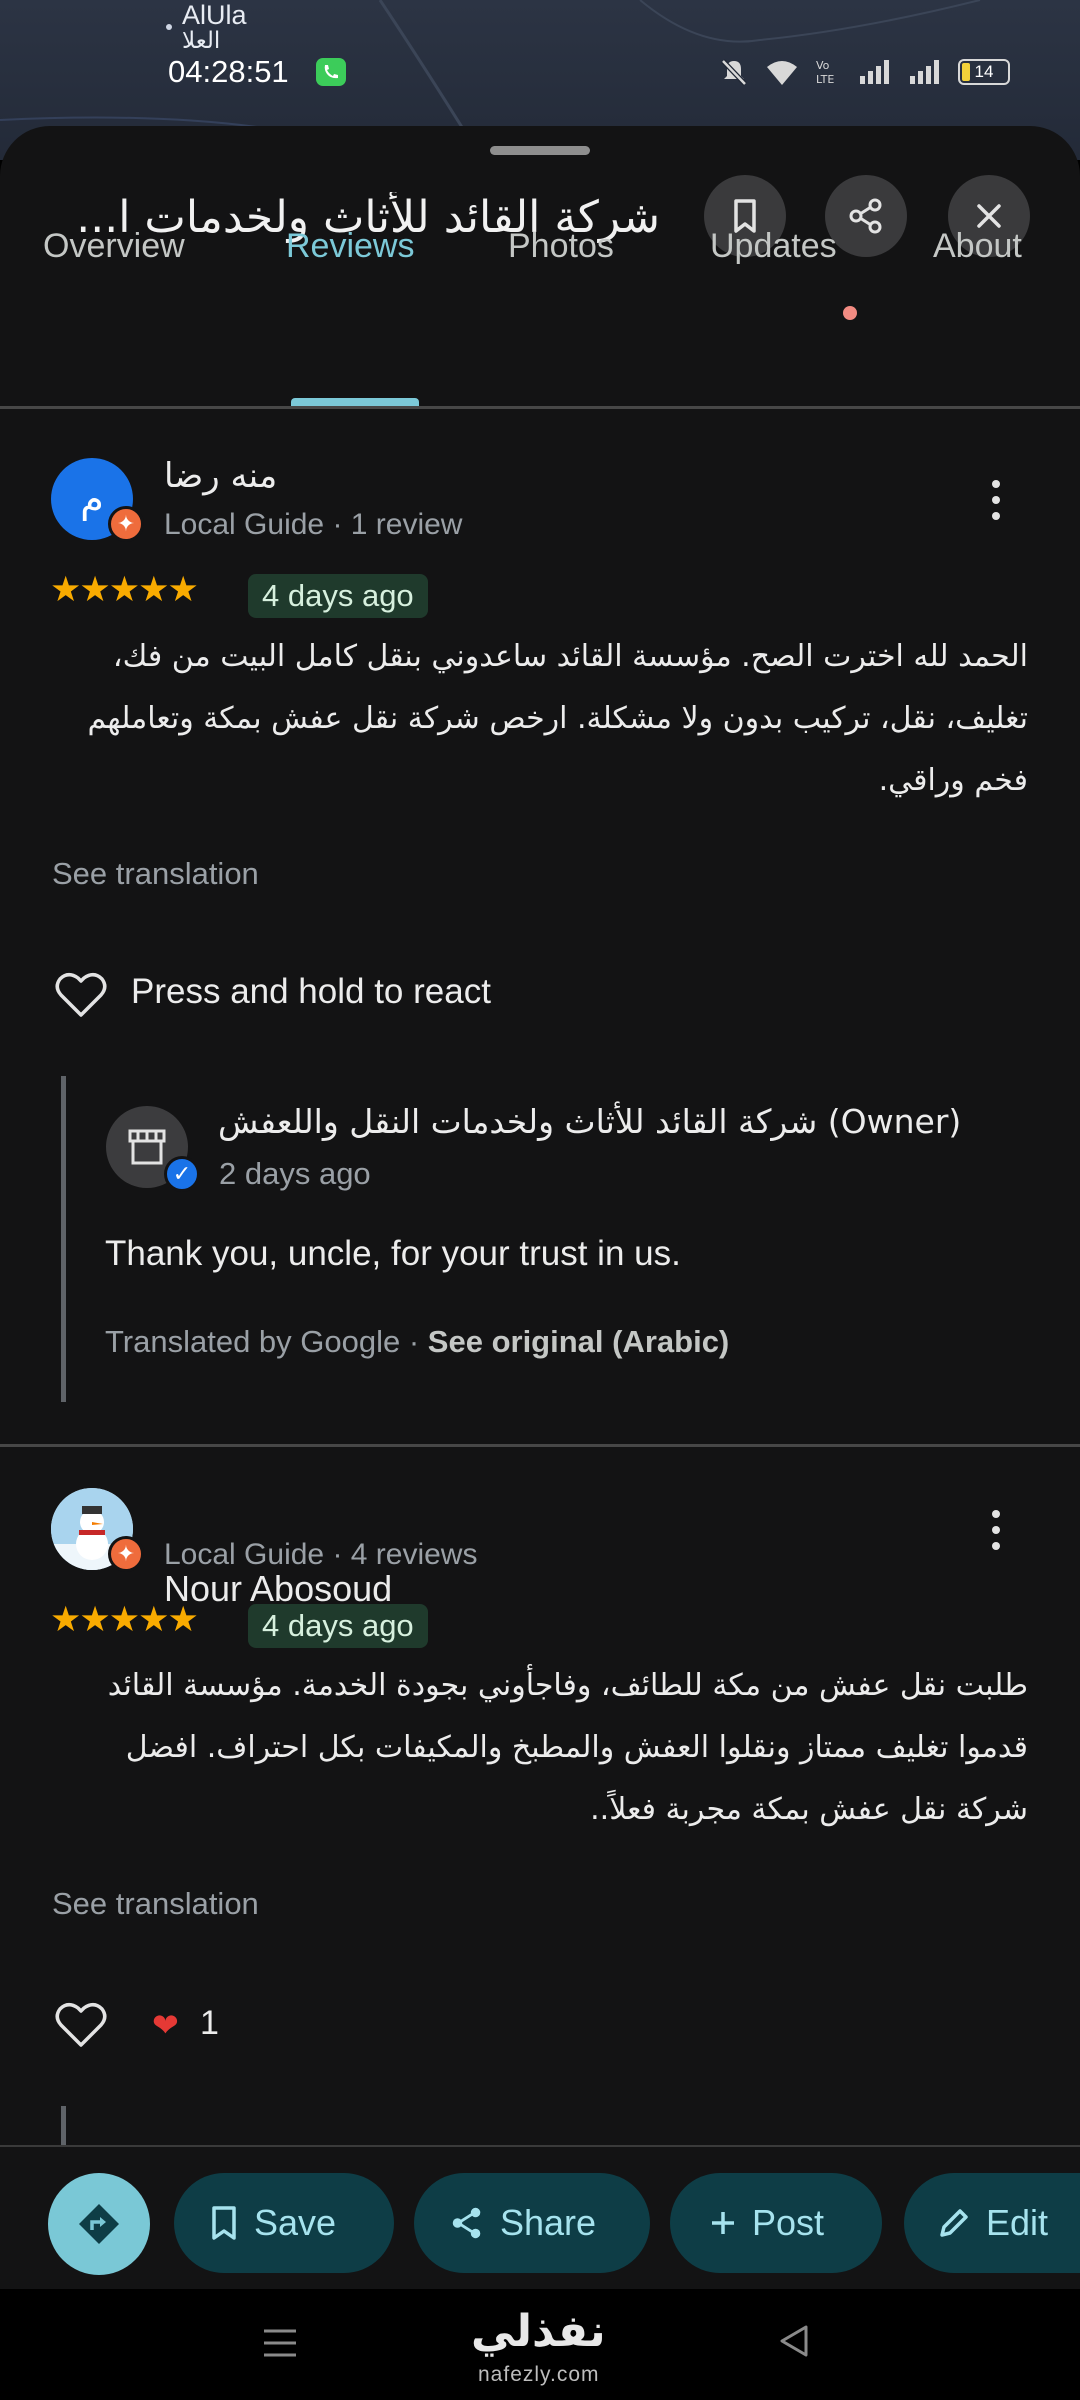  I want to click on owner-reply-text: Thank you, uncle, for your trust in us., so click(393, 1253).